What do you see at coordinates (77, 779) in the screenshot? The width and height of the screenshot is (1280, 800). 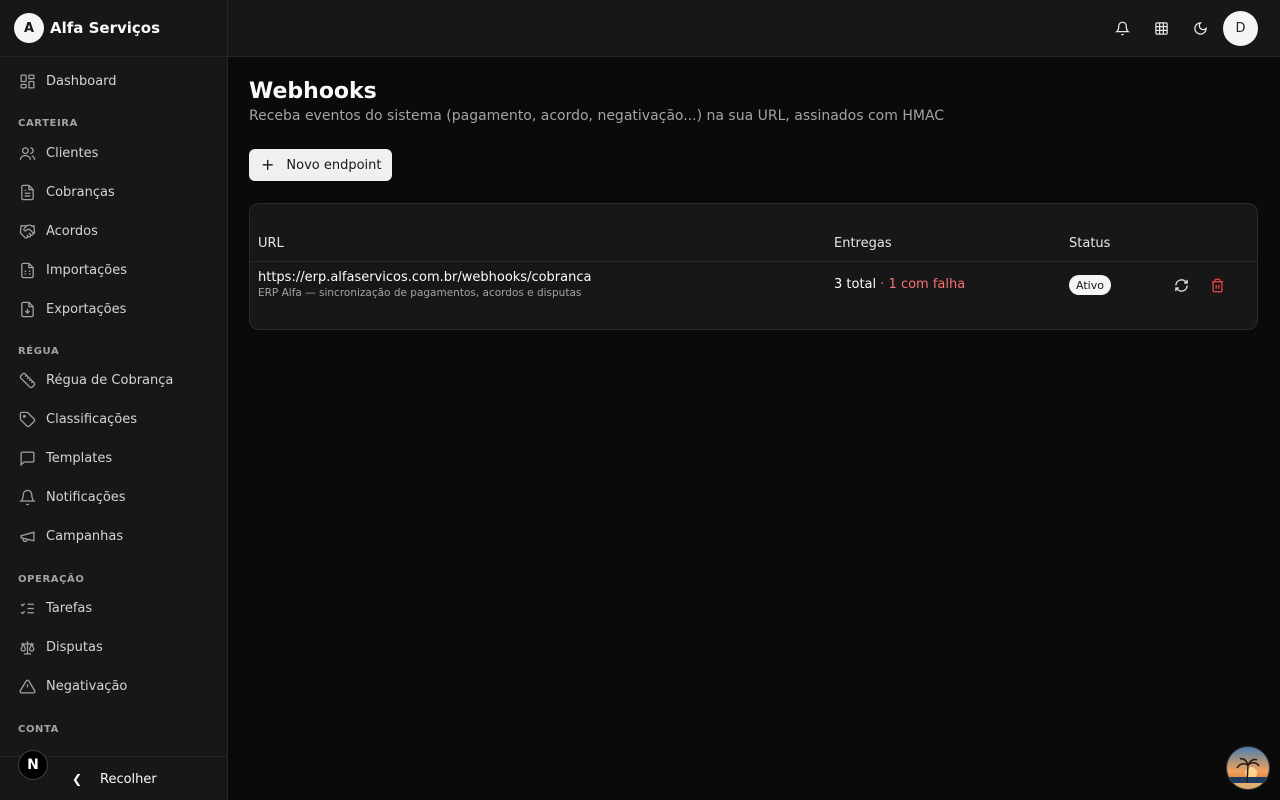 I see `chevron-left-icon: ❮` at bounding box center [77, 779].